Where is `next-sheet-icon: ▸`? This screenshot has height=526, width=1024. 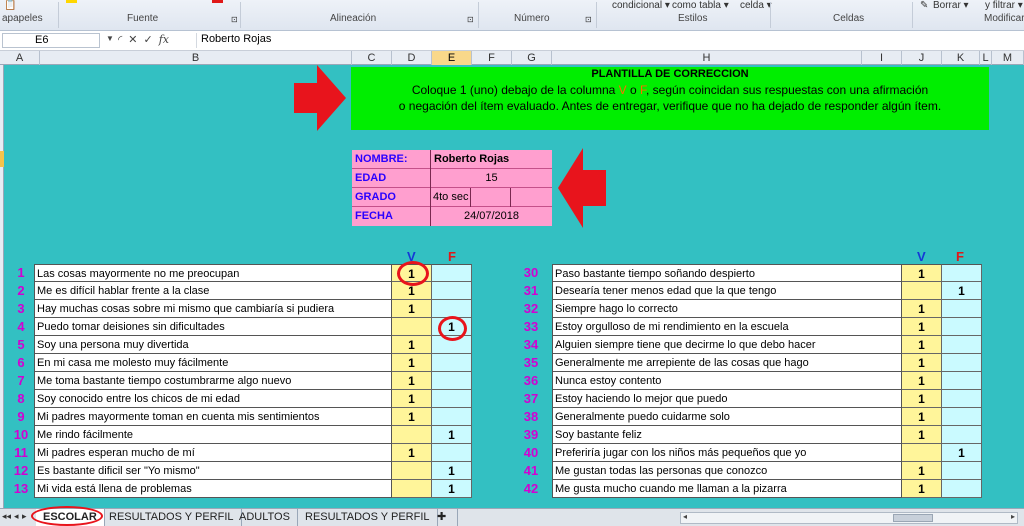 next-sheet-icon: ▸ is located at coordinates (24, 516).